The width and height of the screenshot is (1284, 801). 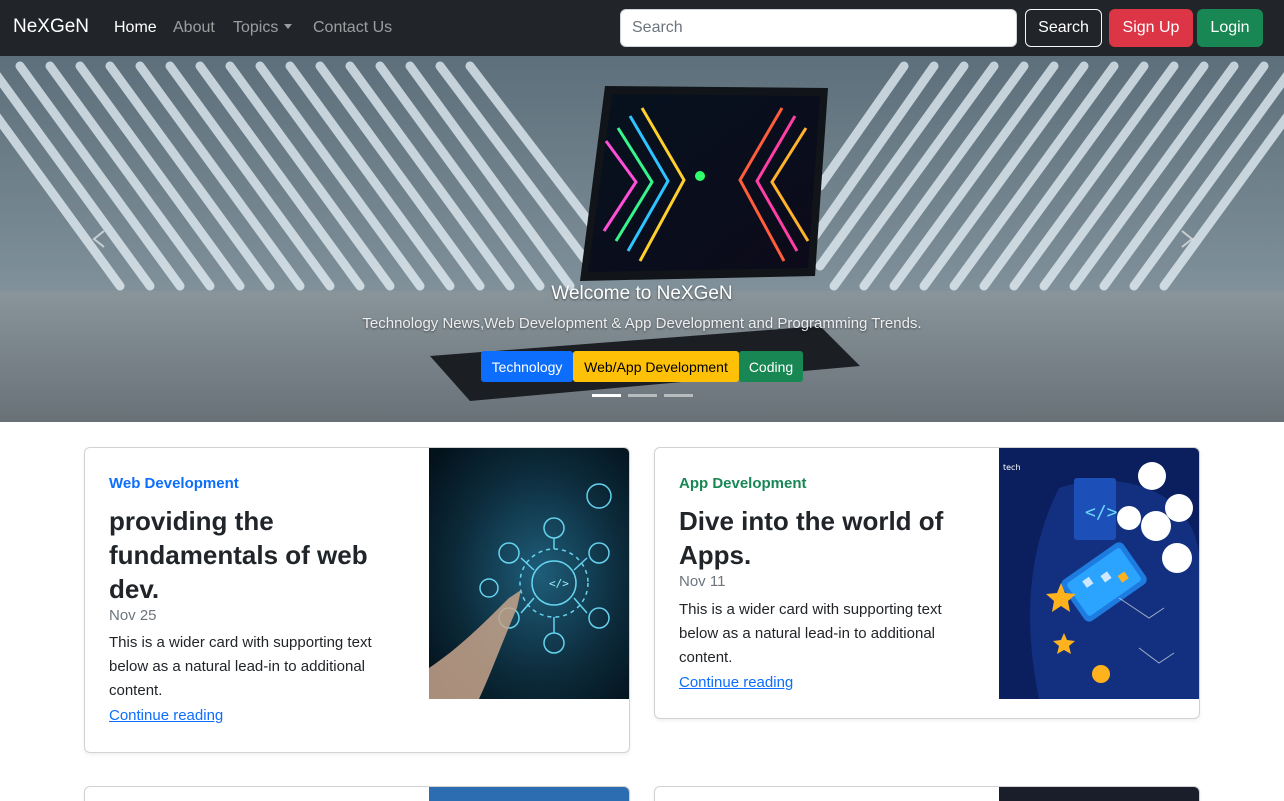 What do you see at coordinates (743, 483) in the screenshot?
I see `card-category: App Development` at bounding box center [743, 483].